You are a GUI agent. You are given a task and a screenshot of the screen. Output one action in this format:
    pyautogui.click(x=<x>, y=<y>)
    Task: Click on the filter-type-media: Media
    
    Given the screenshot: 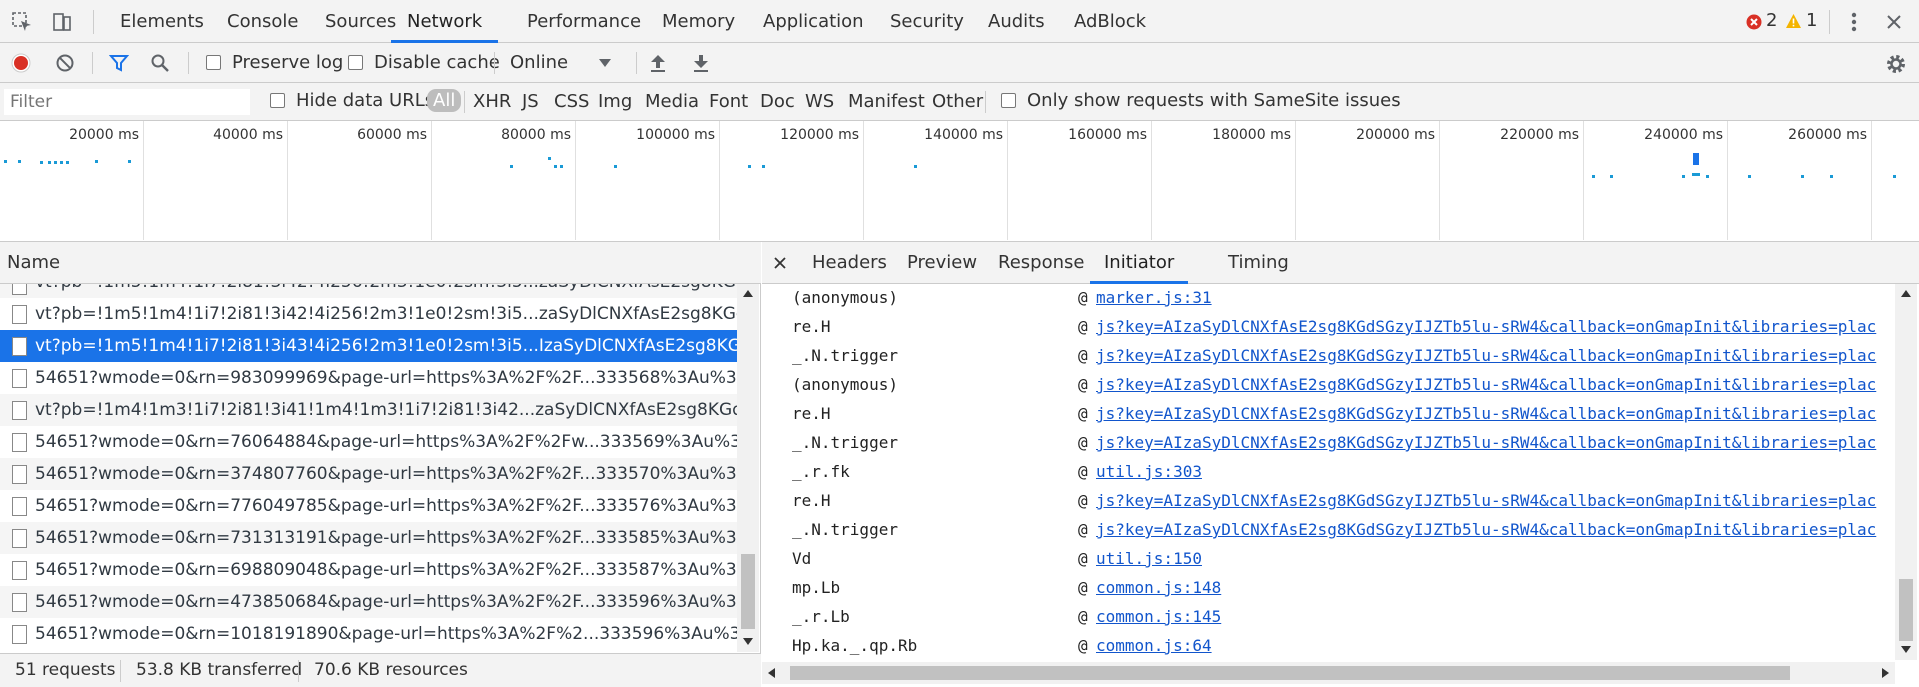 What is the action you would take?
    pyautogui.click(x=672, y=101)
    